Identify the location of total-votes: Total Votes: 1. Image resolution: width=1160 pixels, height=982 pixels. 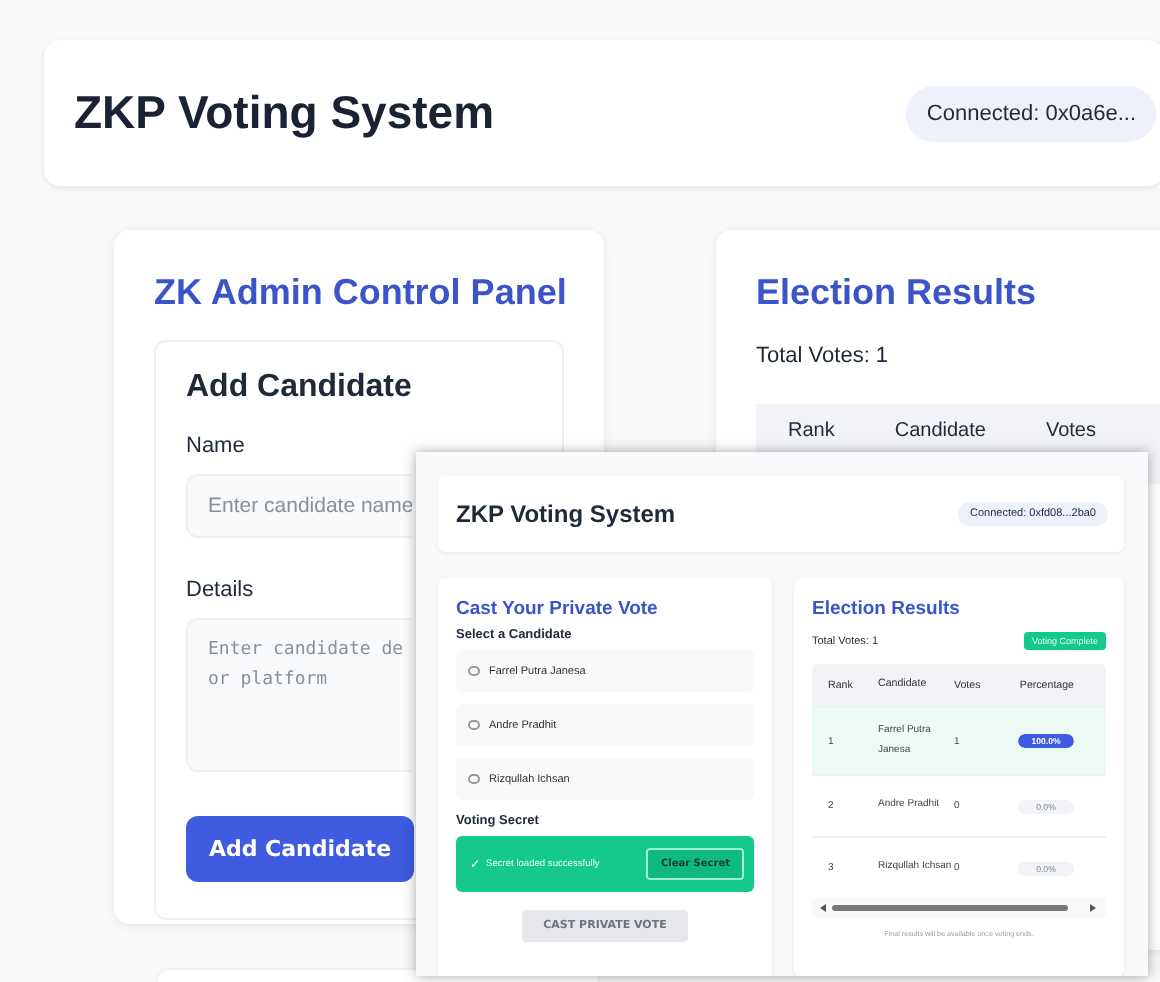
(823, 355).